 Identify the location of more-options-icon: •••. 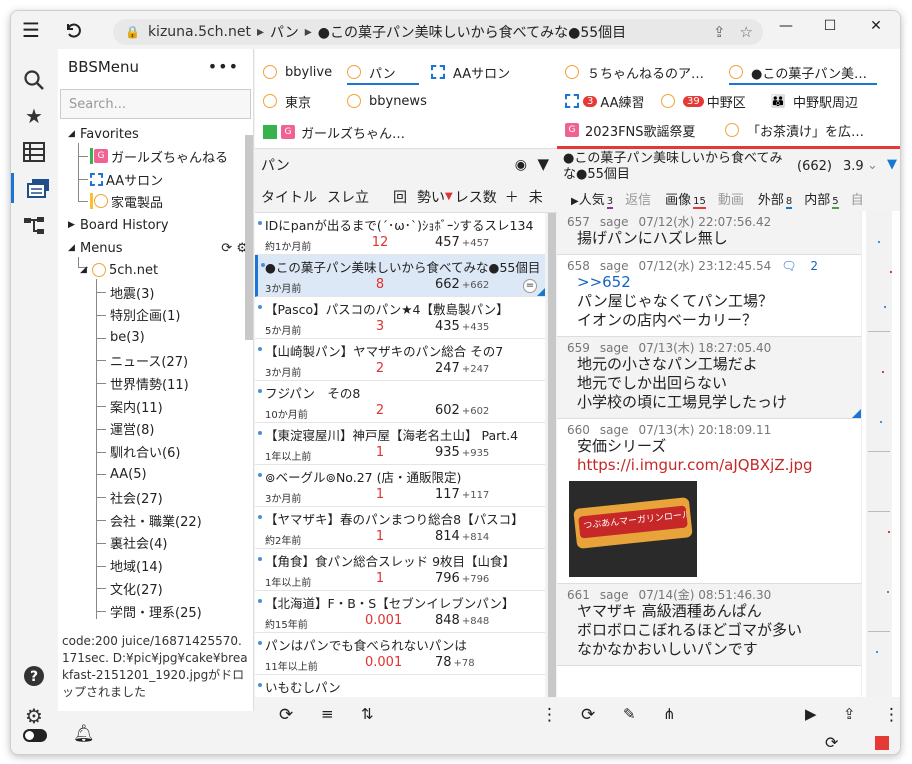
(223, 66).